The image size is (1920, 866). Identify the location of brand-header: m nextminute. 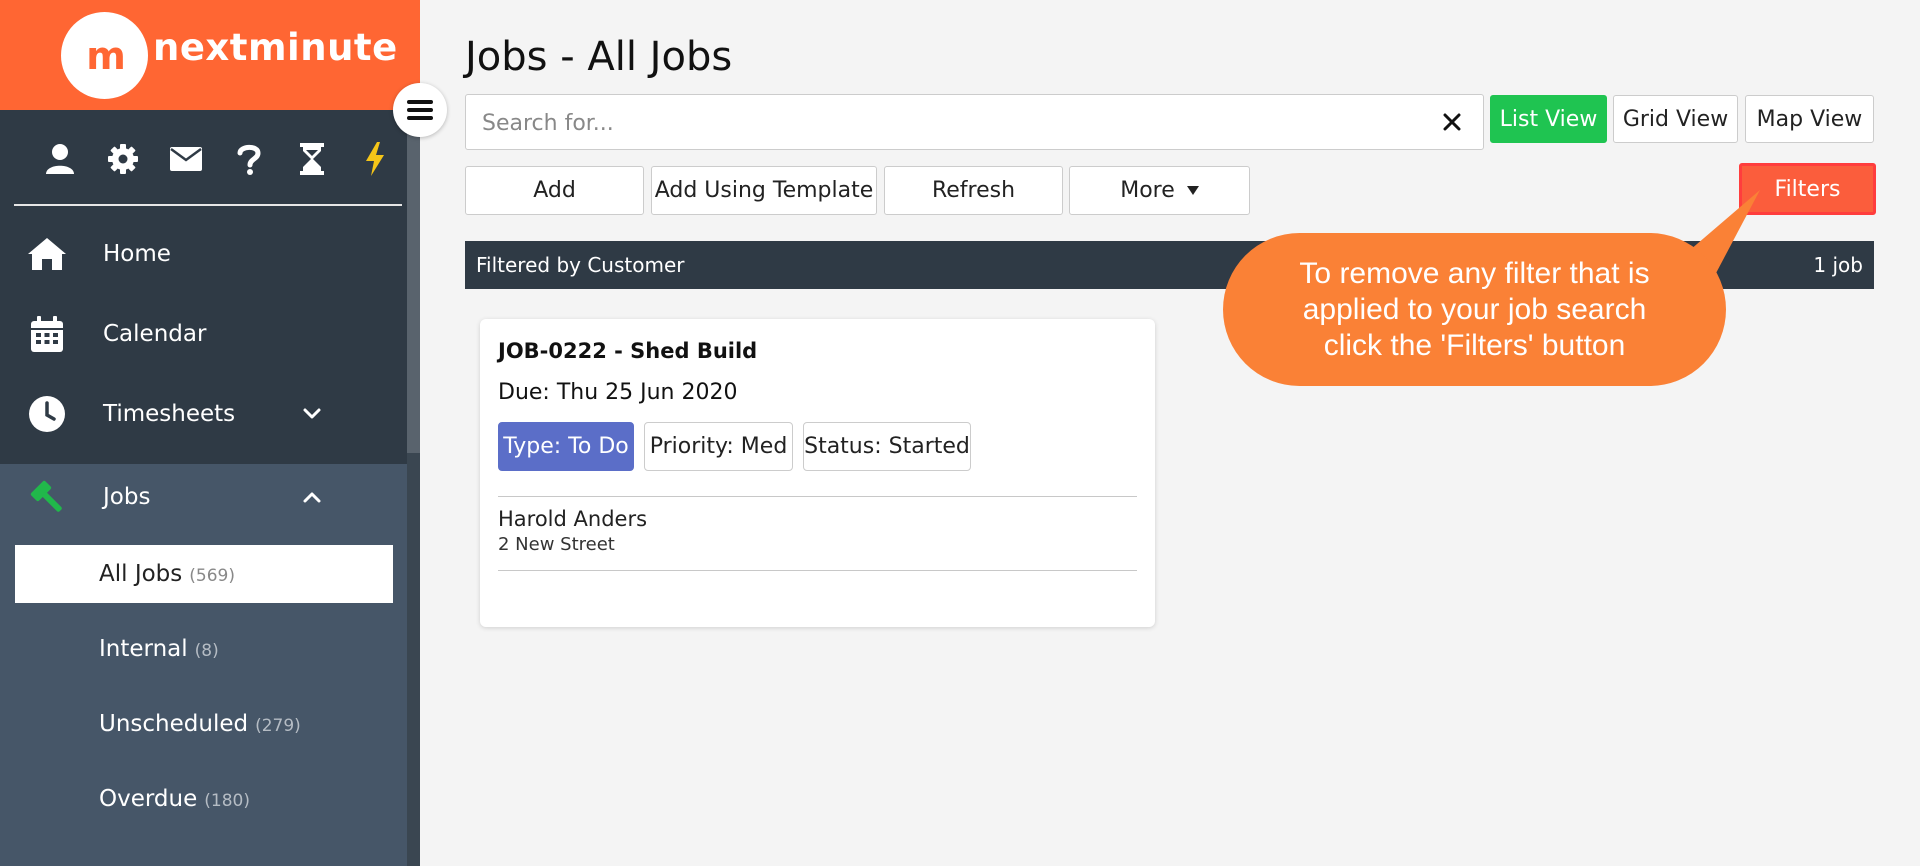
(210, 55).